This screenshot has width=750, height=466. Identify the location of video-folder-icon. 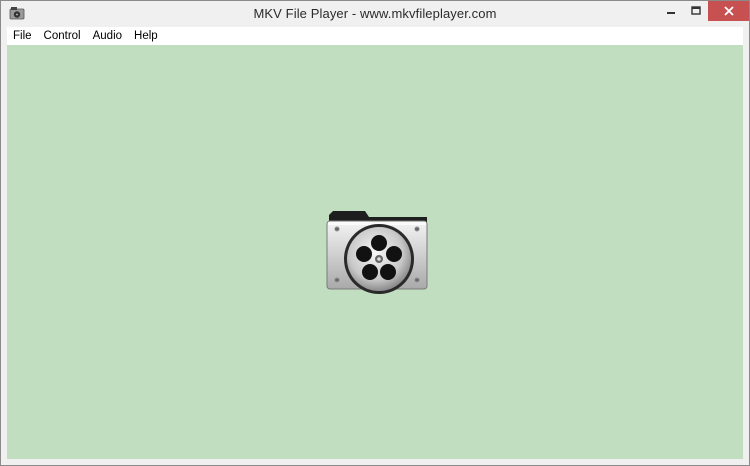
(377, 253).